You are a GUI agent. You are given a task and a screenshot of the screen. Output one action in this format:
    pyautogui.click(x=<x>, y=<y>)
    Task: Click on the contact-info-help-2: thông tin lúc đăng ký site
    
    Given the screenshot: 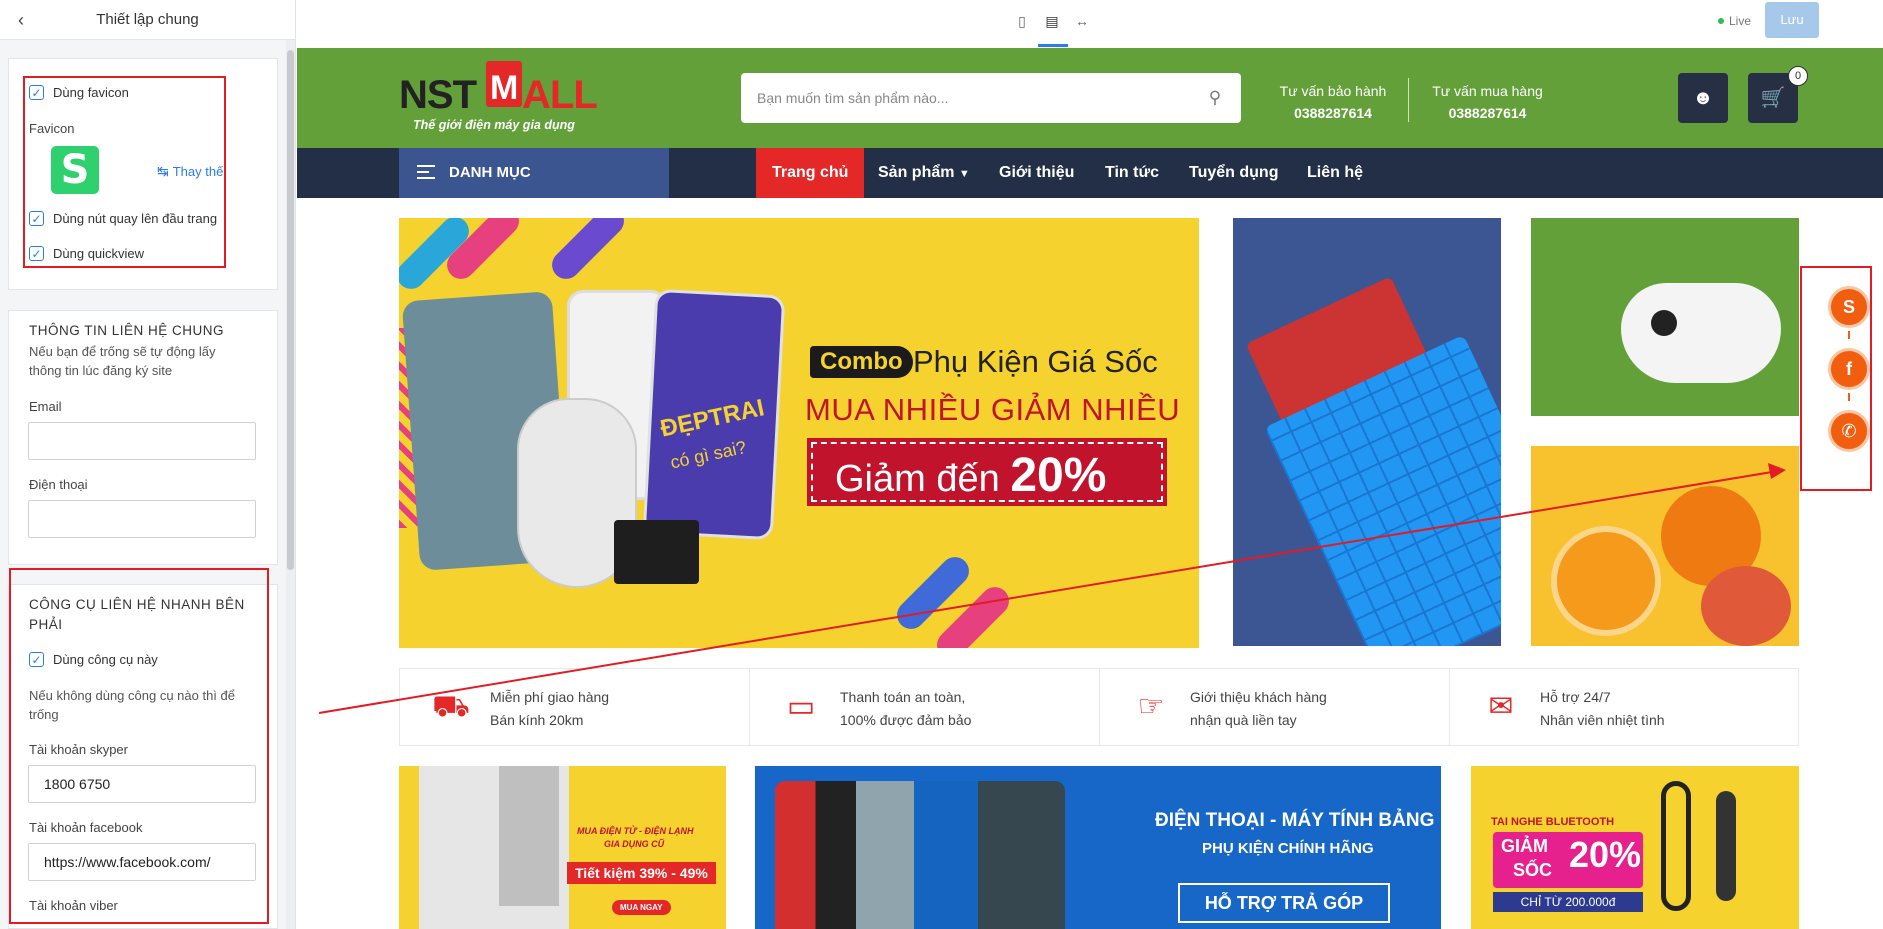 What is the action you would take?
    pyautogui.click(x=101, y=370)
    